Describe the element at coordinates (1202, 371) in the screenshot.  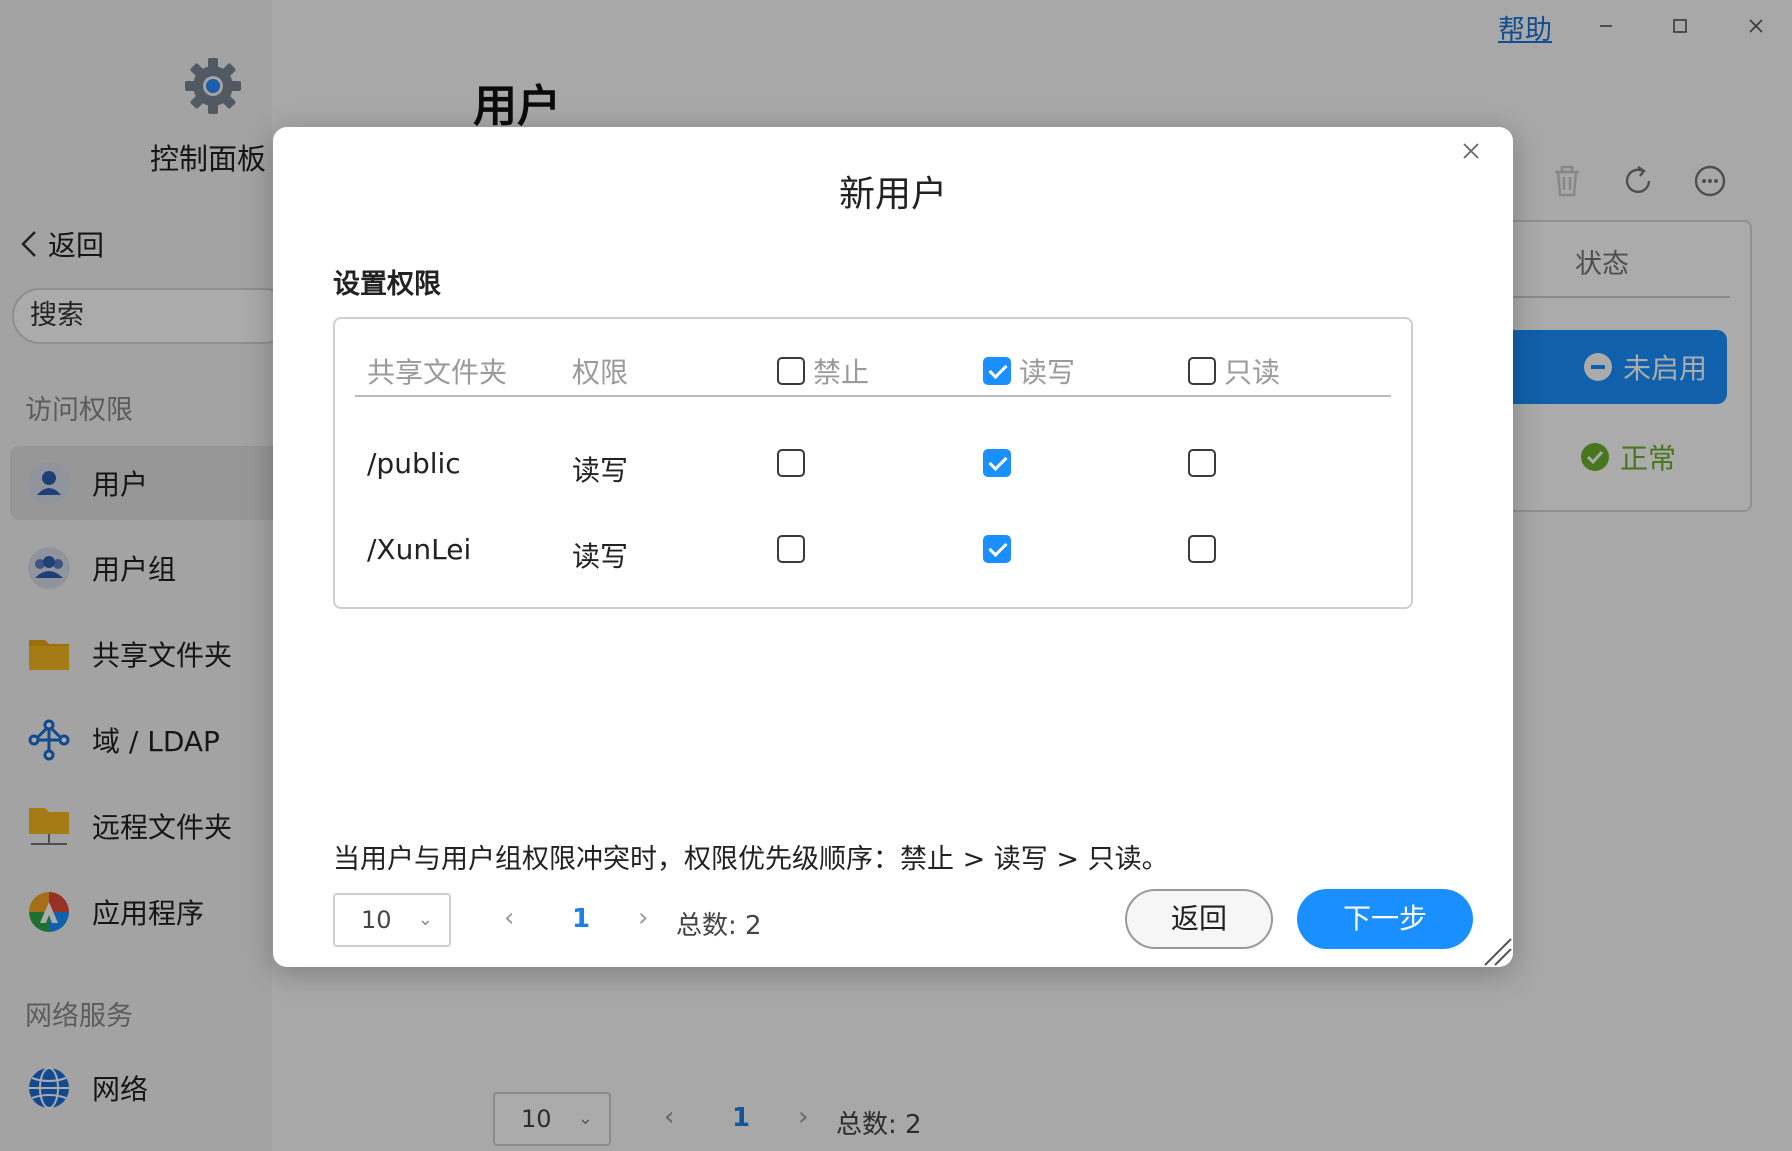
I see `header-read-only-checkbox` at that location.